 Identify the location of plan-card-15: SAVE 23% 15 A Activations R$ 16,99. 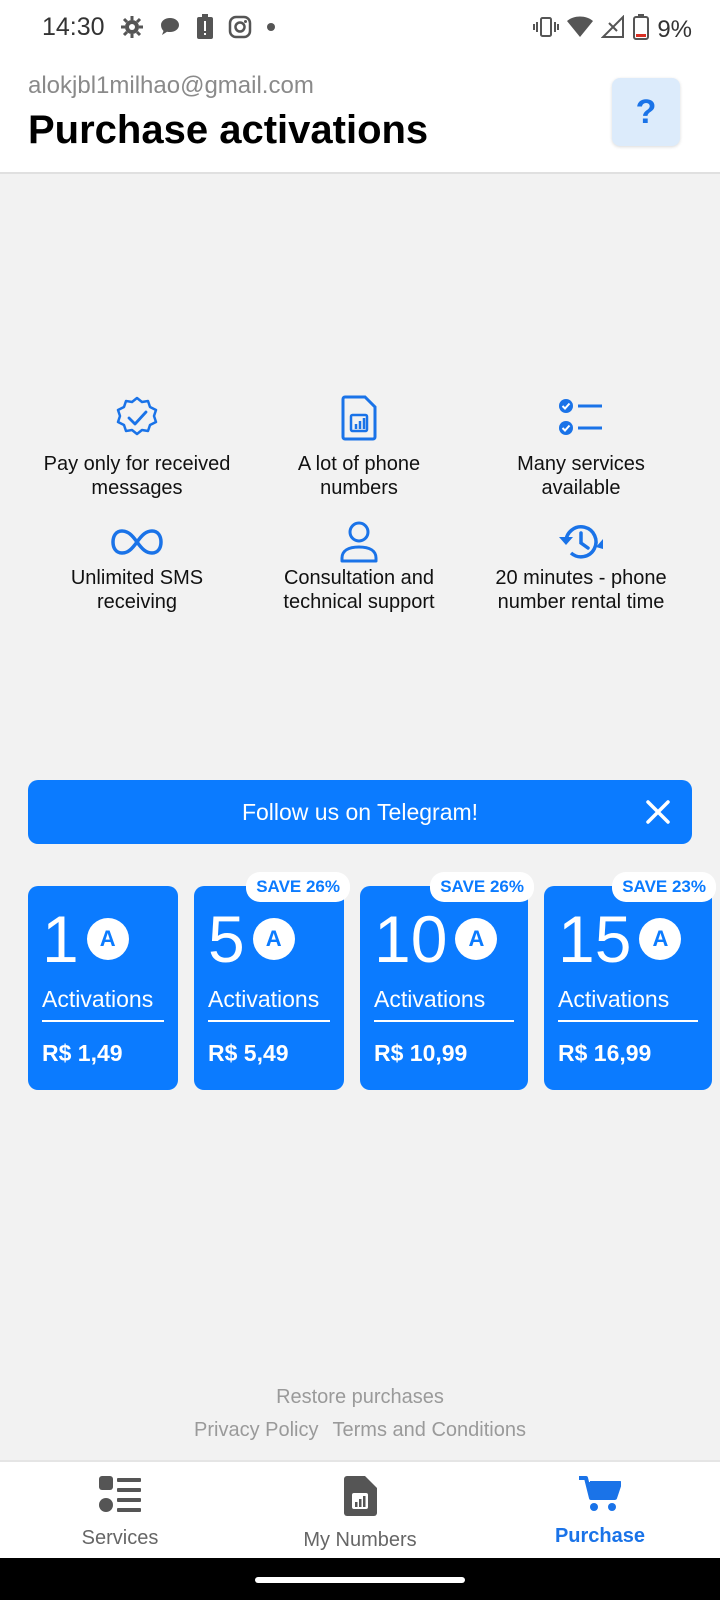
(630, 981).